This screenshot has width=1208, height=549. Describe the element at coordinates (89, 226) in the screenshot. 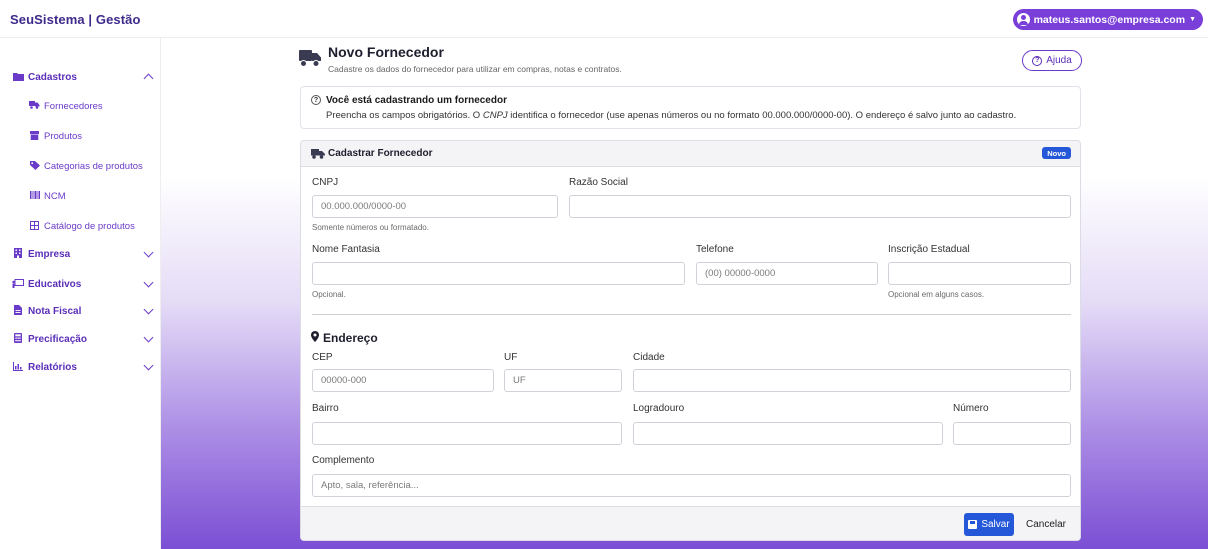

I see `sidebar-item-label: Catálogo de produtos` at that location.